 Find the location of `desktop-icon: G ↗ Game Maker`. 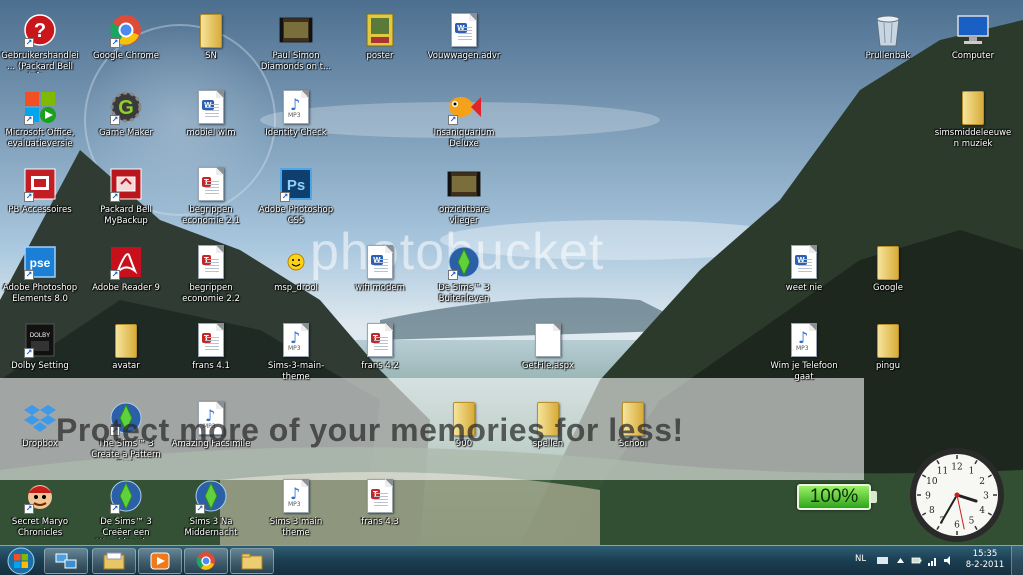

desktop-icon: G ↗ Game Maker is located at coordinates (126, 122).